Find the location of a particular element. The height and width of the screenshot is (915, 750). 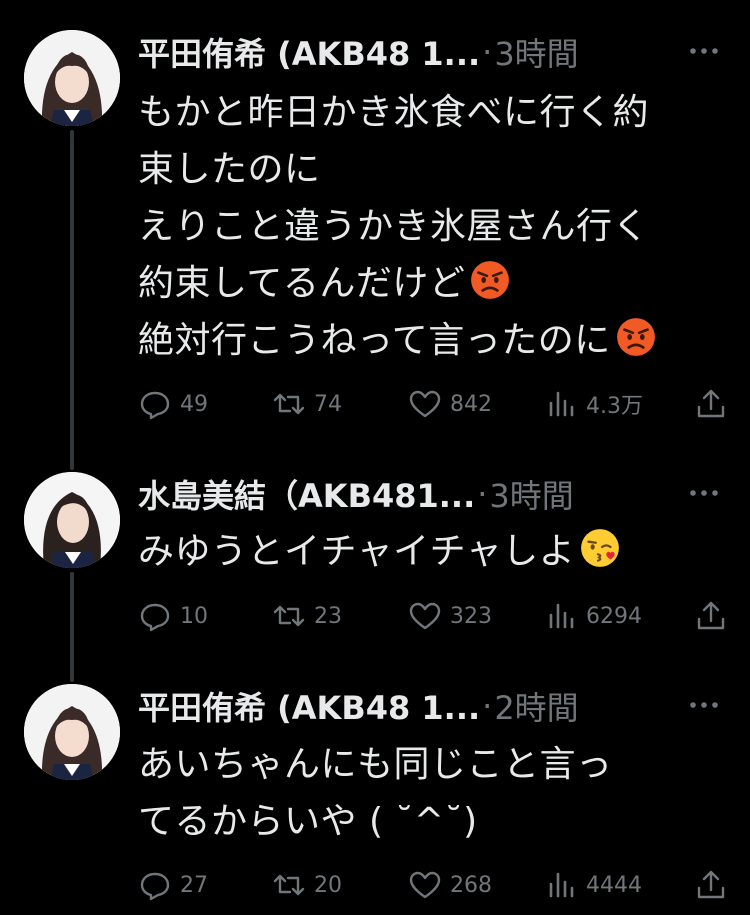

action-bar: 27 20 268 4444 is located at coordinates (433, 885).